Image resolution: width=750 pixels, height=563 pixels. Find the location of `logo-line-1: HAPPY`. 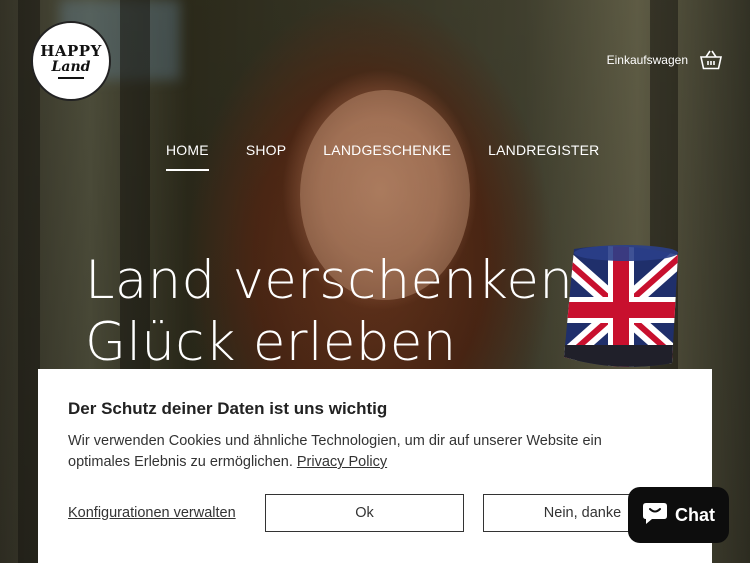

logo-line-1: HAPPY is located at coordinates (71, 51).